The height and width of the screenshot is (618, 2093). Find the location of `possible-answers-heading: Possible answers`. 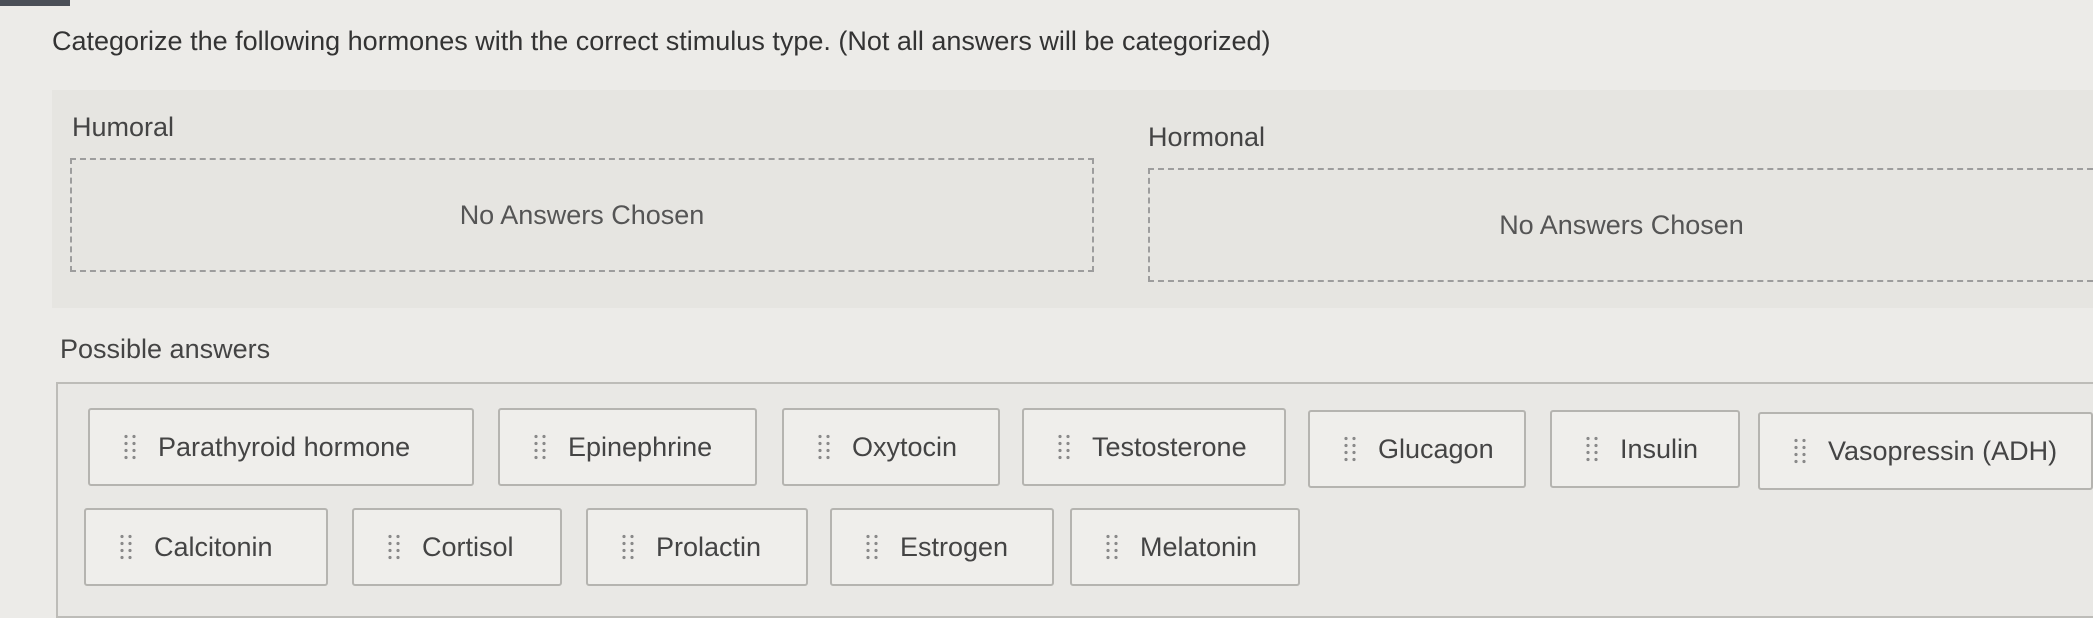

possible-answers-heading: Possible answers is located at coordinates (165, 349).